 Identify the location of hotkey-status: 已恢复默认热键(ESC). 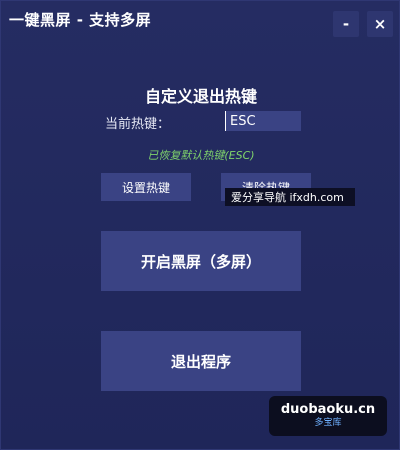
(201, 155).